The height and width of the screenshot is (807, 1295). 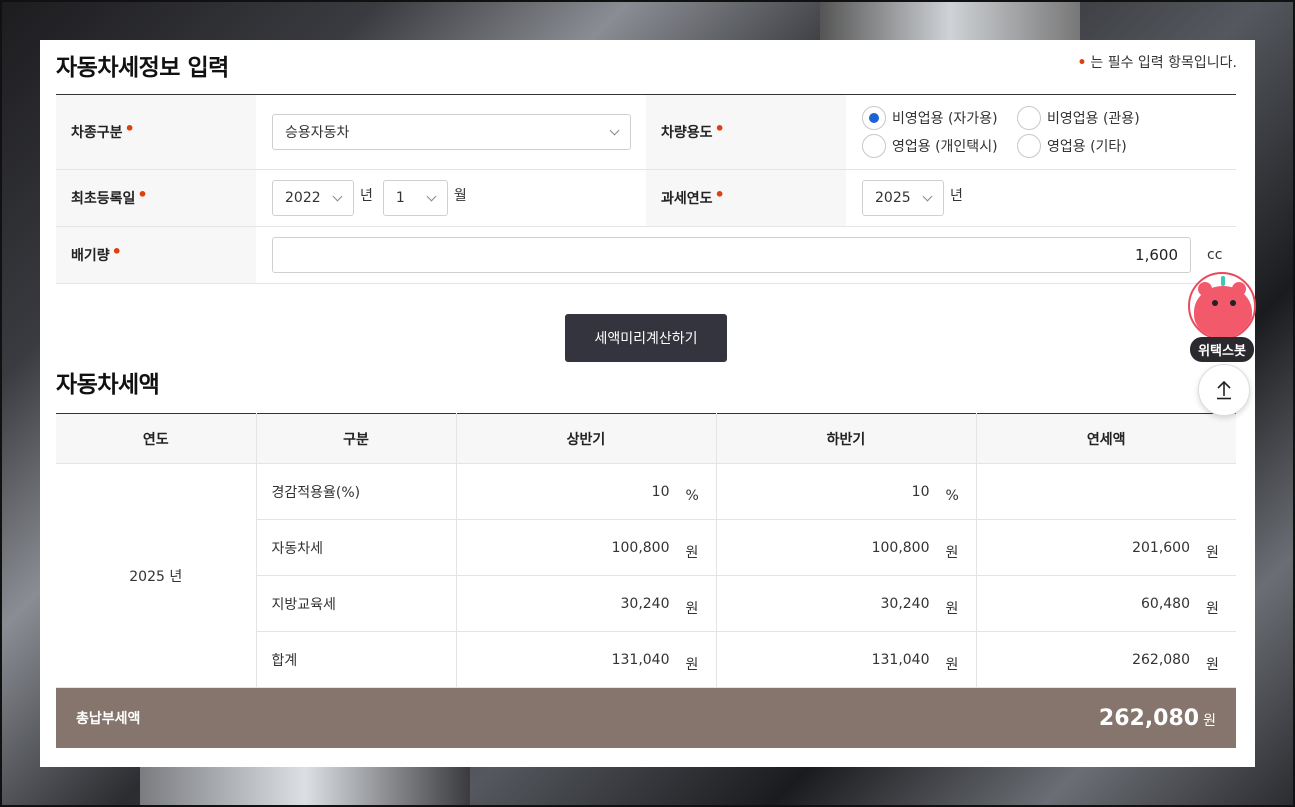 What do you see at coordinates (900, 547) in the screenshot?
I see `second-half-value: 100,800` at bounding box center [900, 547].